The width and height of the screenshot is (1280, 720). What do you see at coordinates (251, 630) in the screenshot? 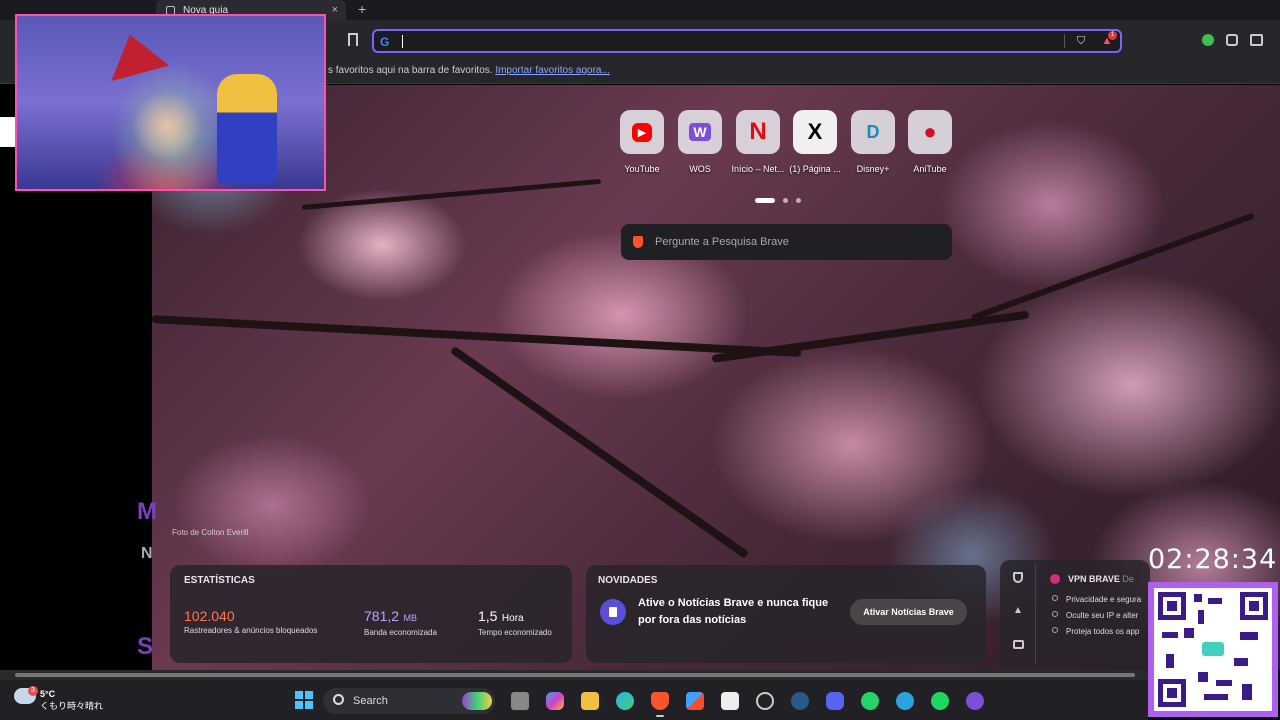
I see `stat-label: Rastreadores & anúncios bloqueados` at bounding box center [251, 630].